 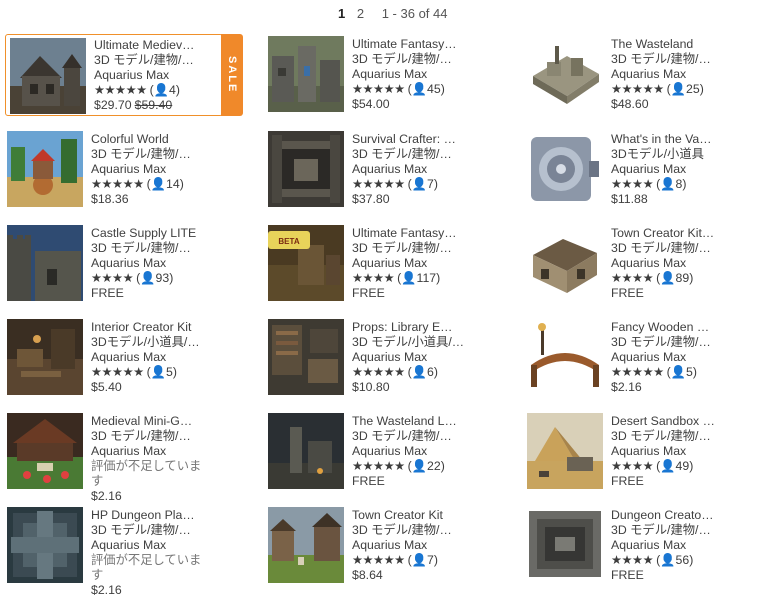 I want to click on page-1-link: 1, so click(x=341, y=13).